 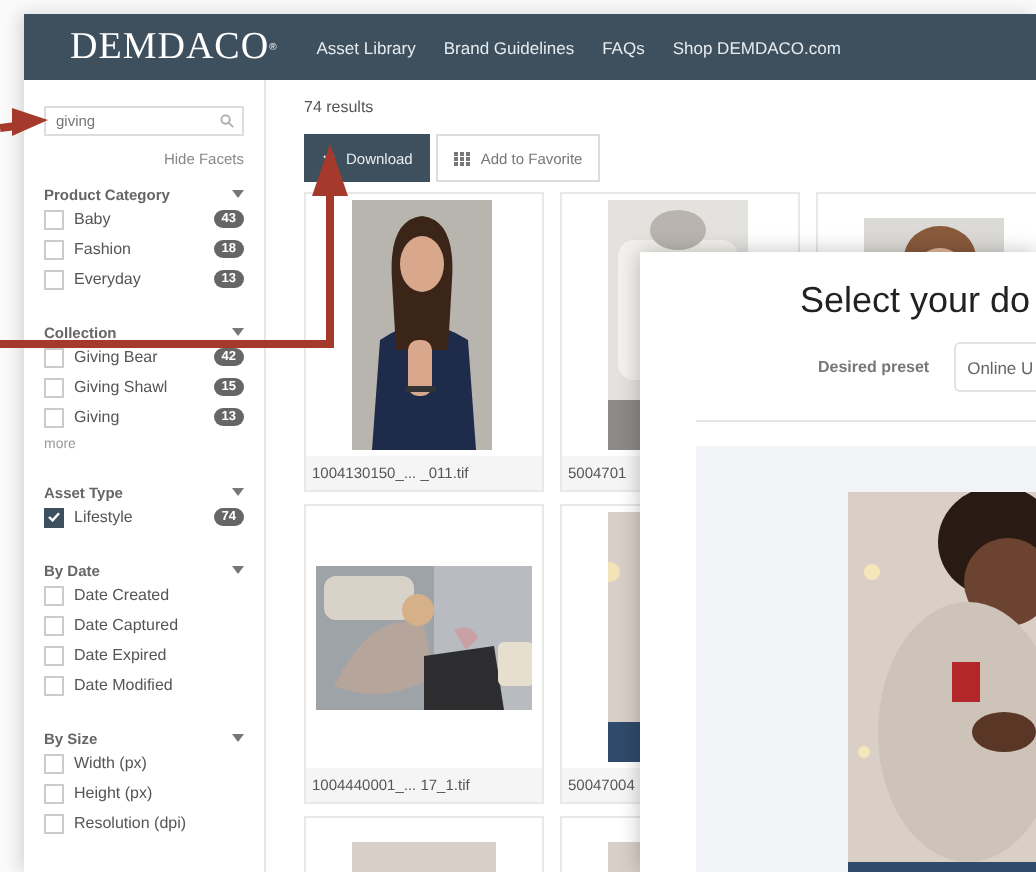 I want to click on facet-option: Everyday, so click(x=144, y=279).